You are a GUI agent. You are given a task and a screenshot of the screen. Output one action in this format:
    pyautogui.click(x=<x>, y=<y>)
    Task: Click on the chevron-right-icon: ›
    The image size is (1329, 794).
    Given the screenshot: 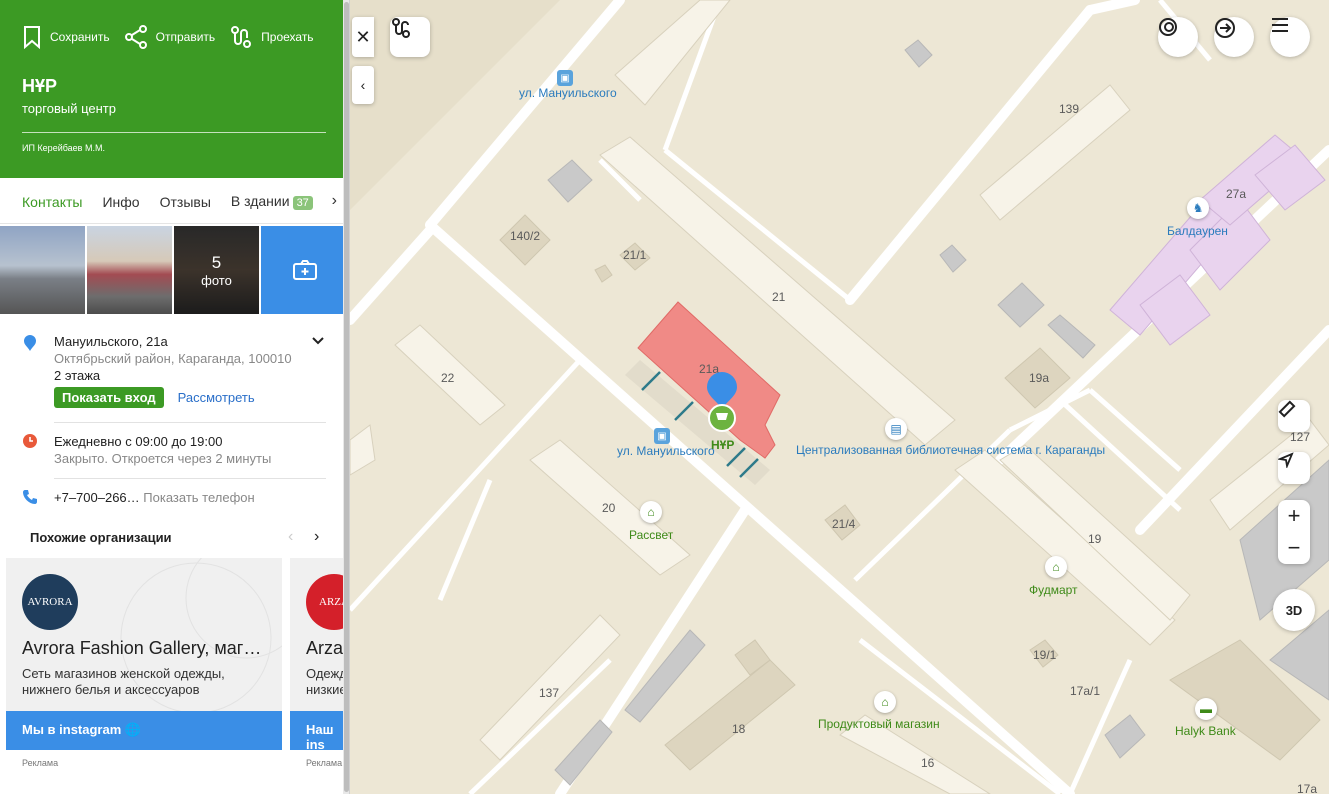 What is the action you would take?
    pyautogui.click(x=316, y=537)
    